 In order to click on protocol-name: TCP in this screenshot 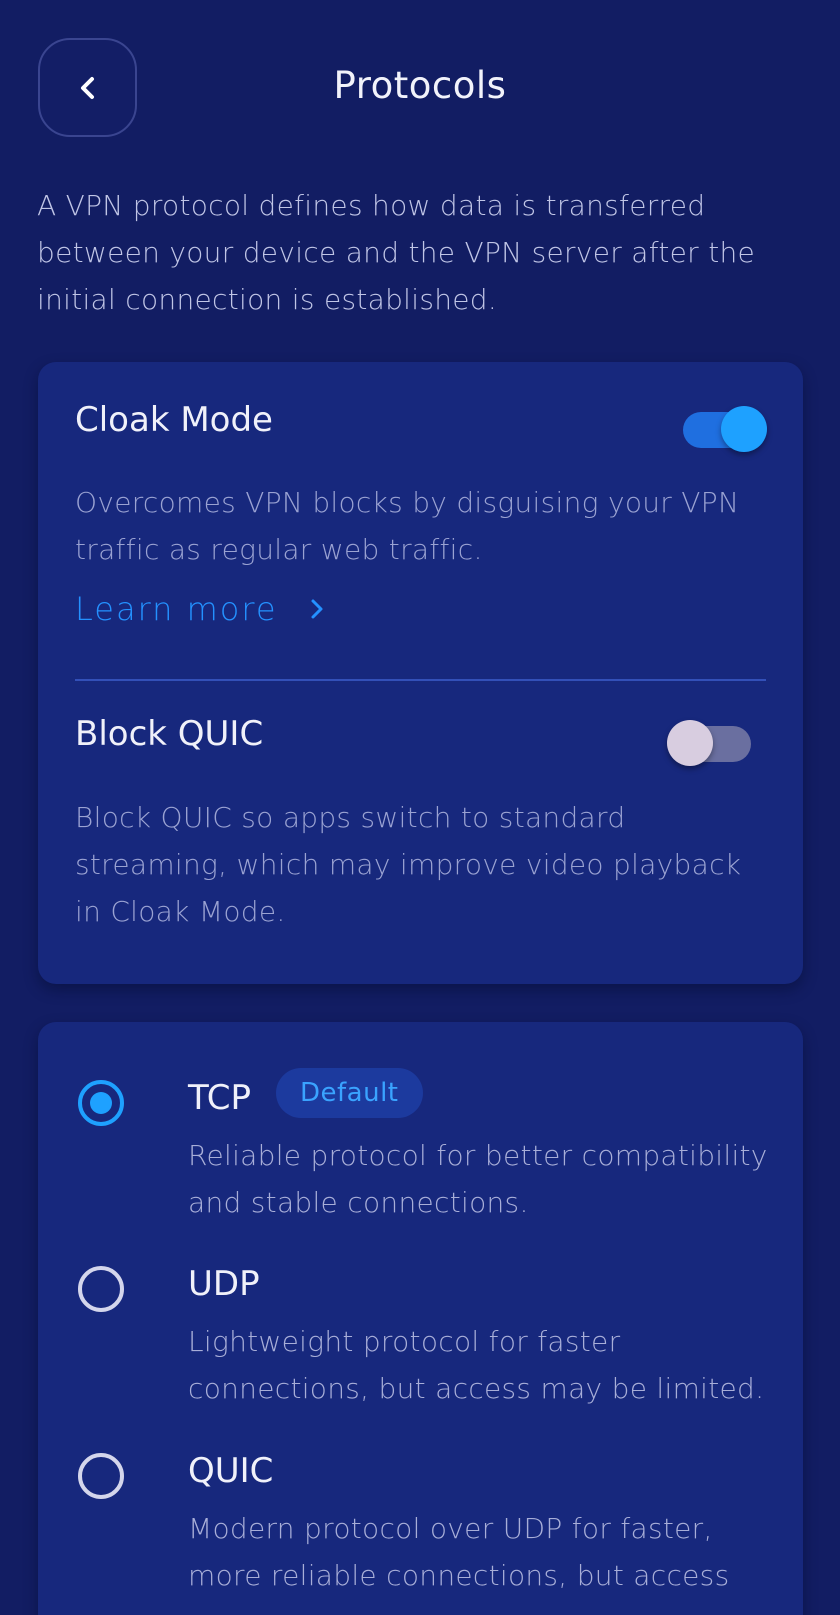, I will do `click(220, 1098)`.